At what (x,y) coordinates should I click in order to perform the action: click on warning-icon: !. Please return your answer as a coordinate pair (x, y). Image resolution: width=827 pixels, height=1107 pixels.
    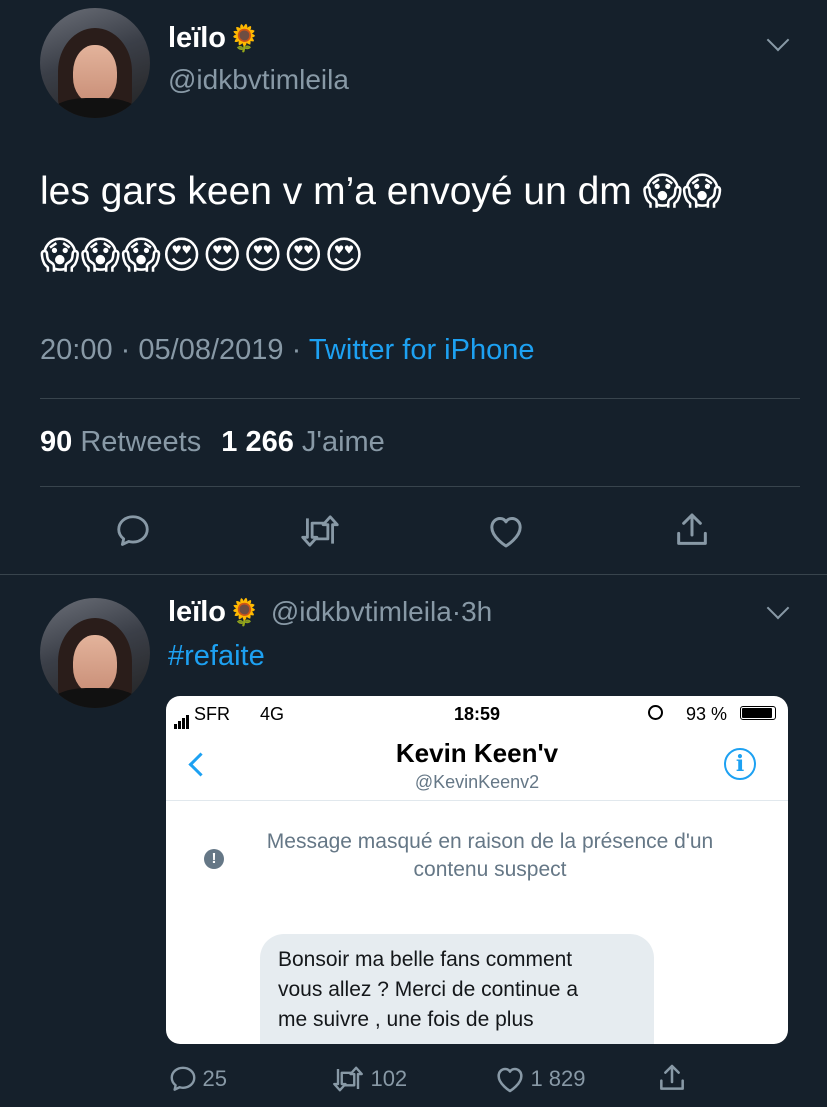
    Looking at the image, I should click on (214, 859).